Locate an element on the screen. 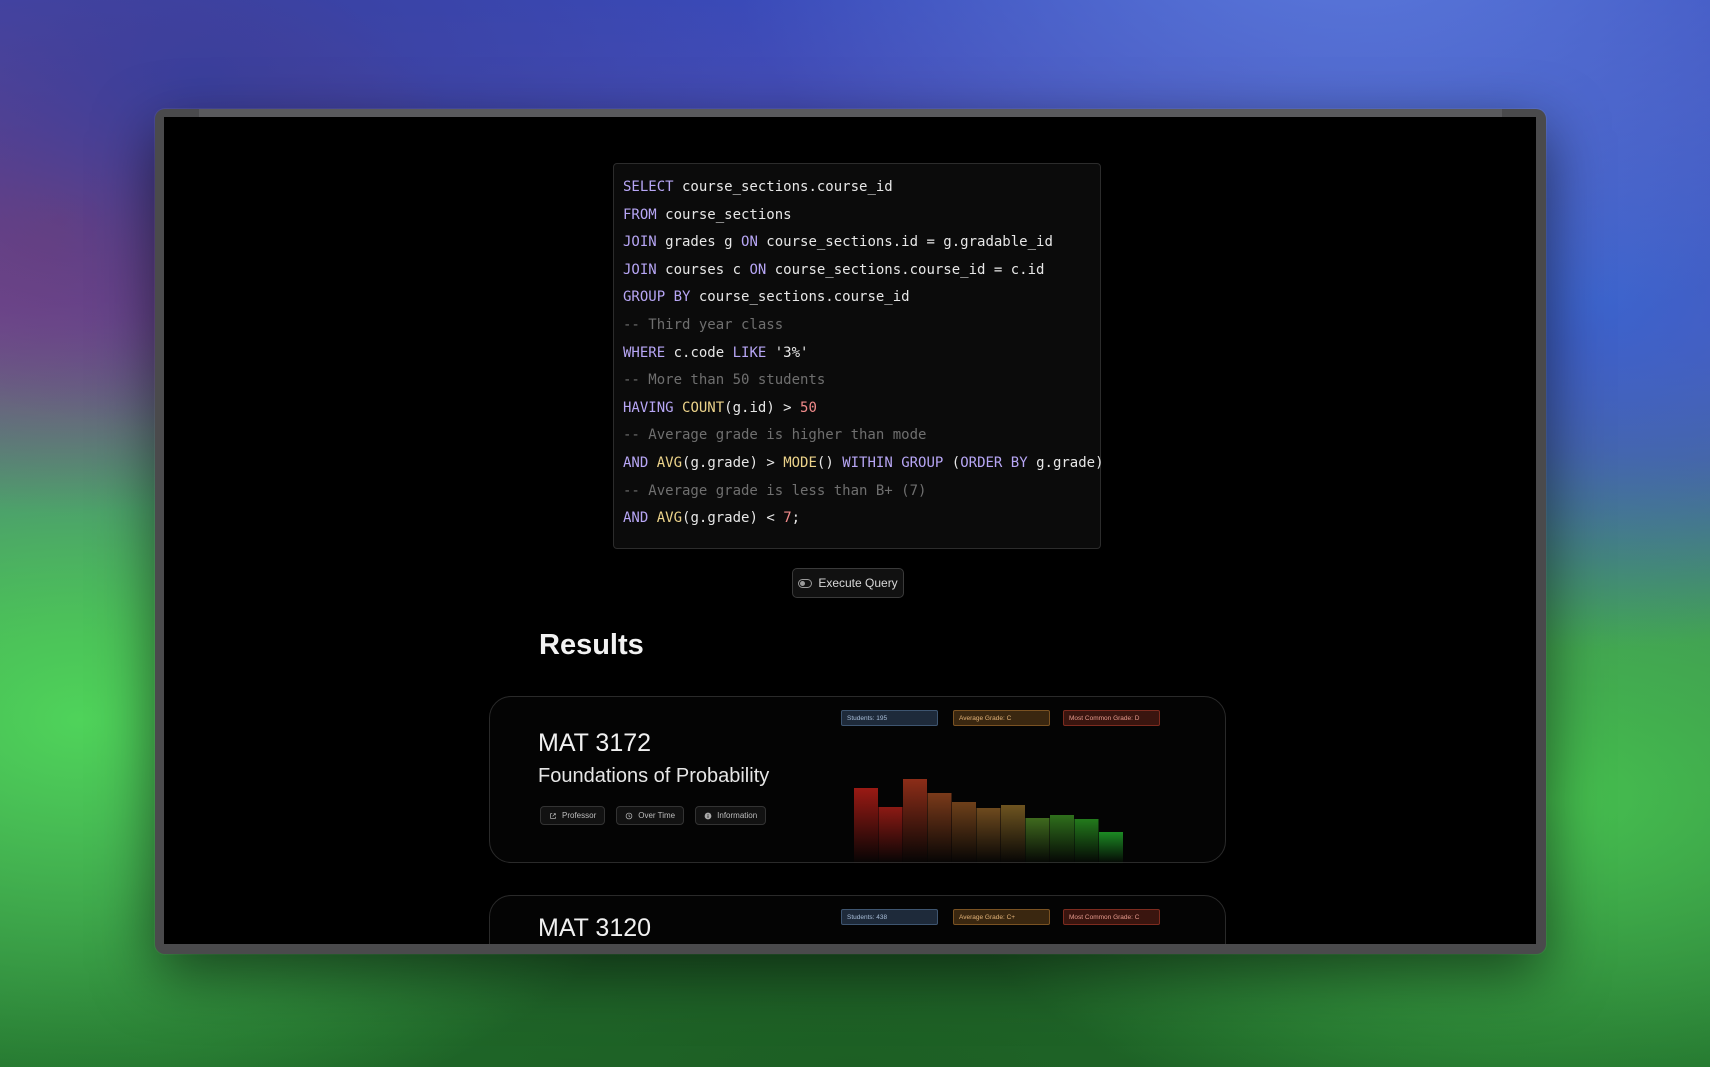 Image resolution: width=1710 pixels, height=1067 pixels. code-line: AND AVG(g.grade) < 7; is located at coordinates (861, 519).